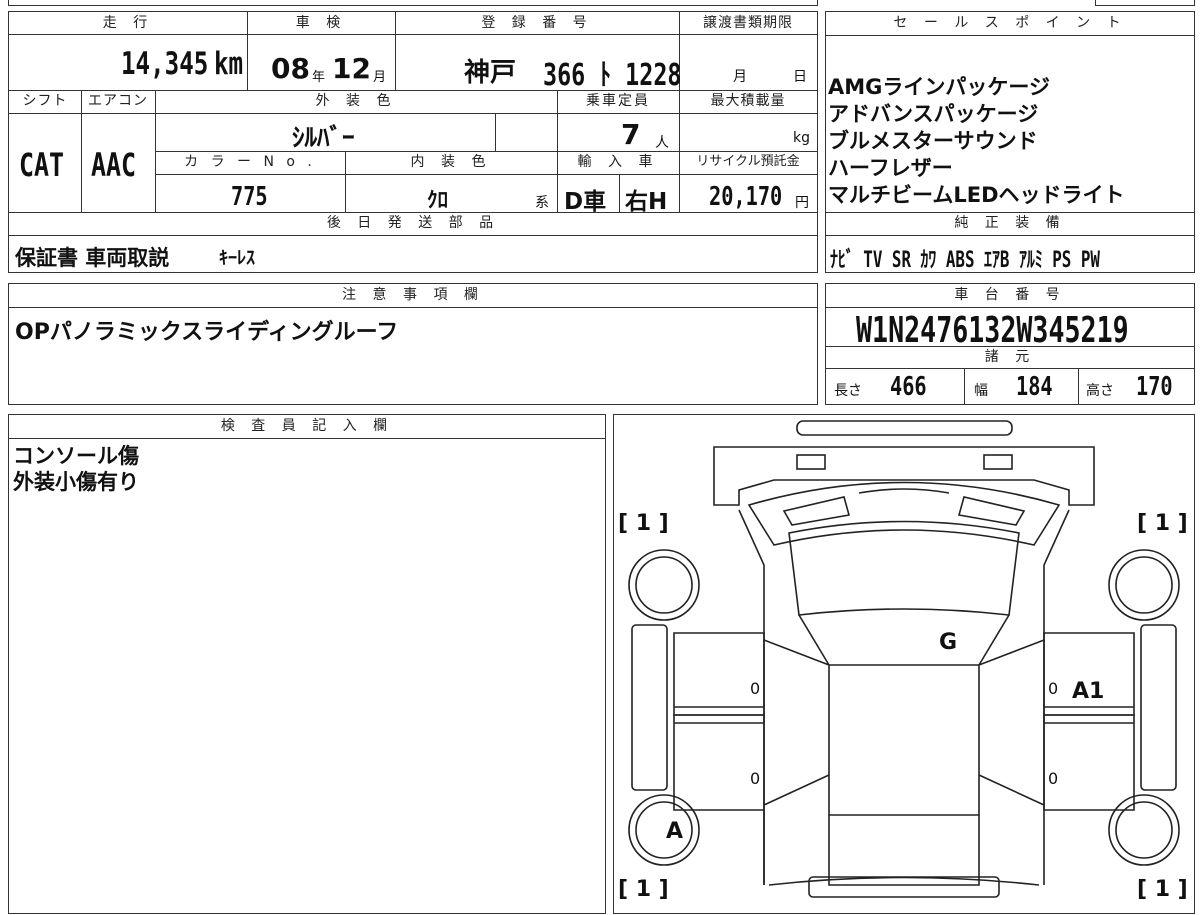  Describe the element at coordinates (237, 258) in the screenshot. I see `later-parts-extra: ｷｰﾚｽ` at that location.